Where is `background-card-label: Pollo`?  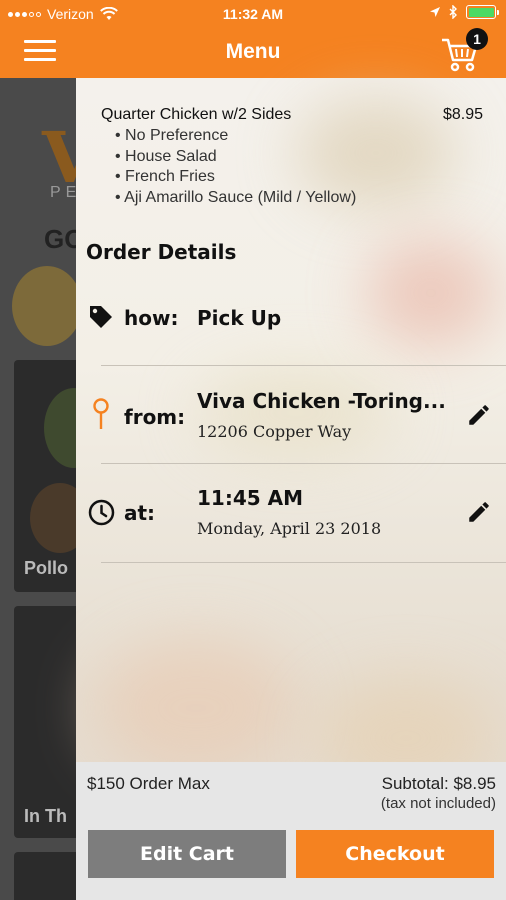 background-card-label: Pollo is located at coordinates (46, 568).